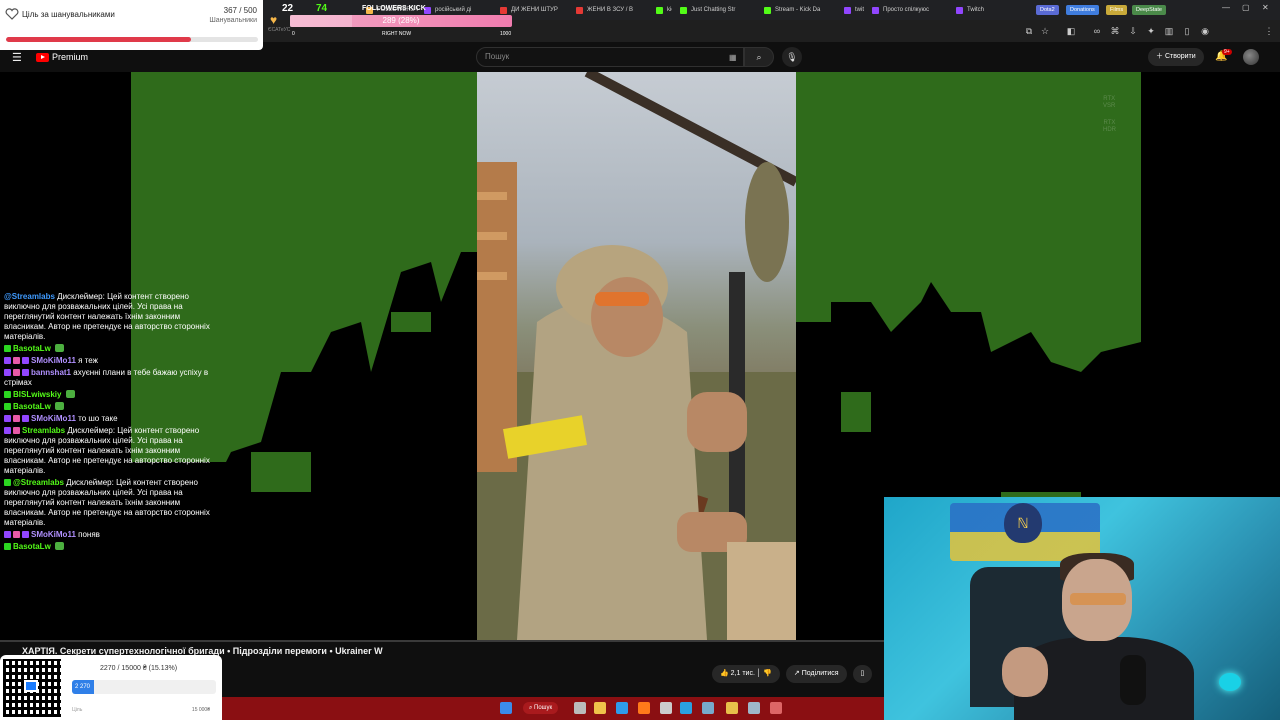 This screenshot has height=720, width=1280. Describe the element at coordinates (708, 708) in the screenshot. I see `app-icon` at that location.